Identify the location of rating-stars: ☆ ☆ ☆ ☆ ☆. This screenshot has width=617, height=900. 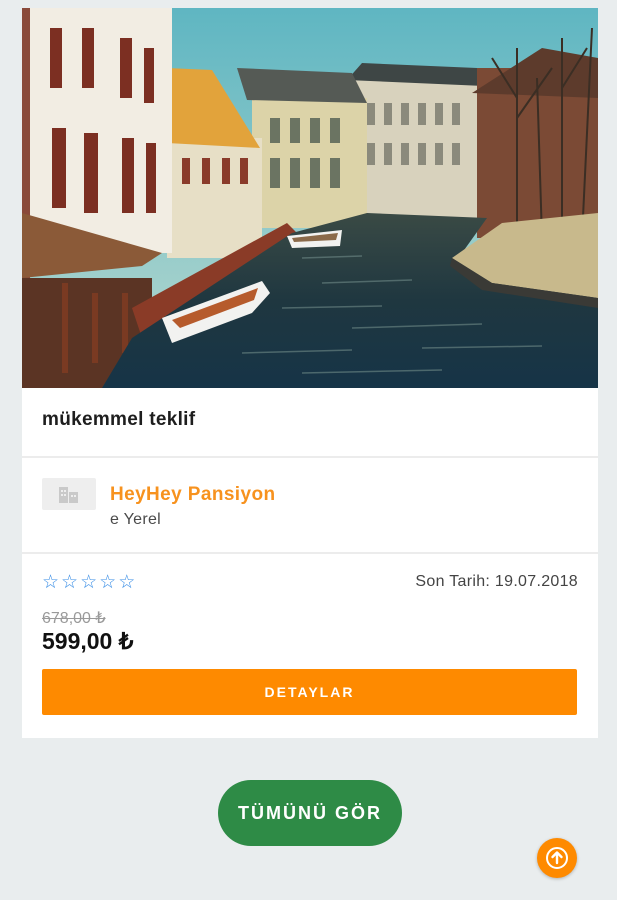
(88, 583).